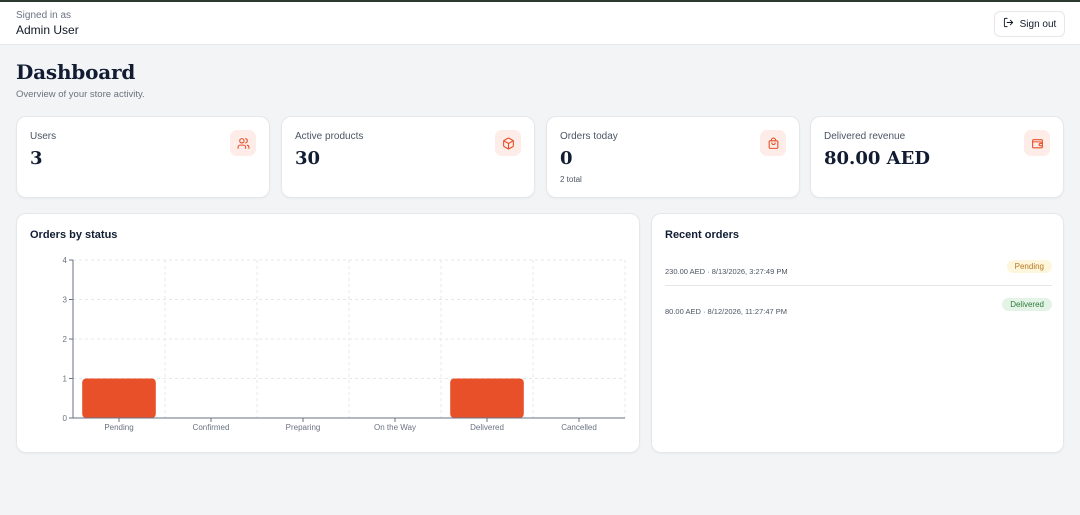 The image size is (1080, 515). I want to click on shopping-bag-icon, so click(773, 143).